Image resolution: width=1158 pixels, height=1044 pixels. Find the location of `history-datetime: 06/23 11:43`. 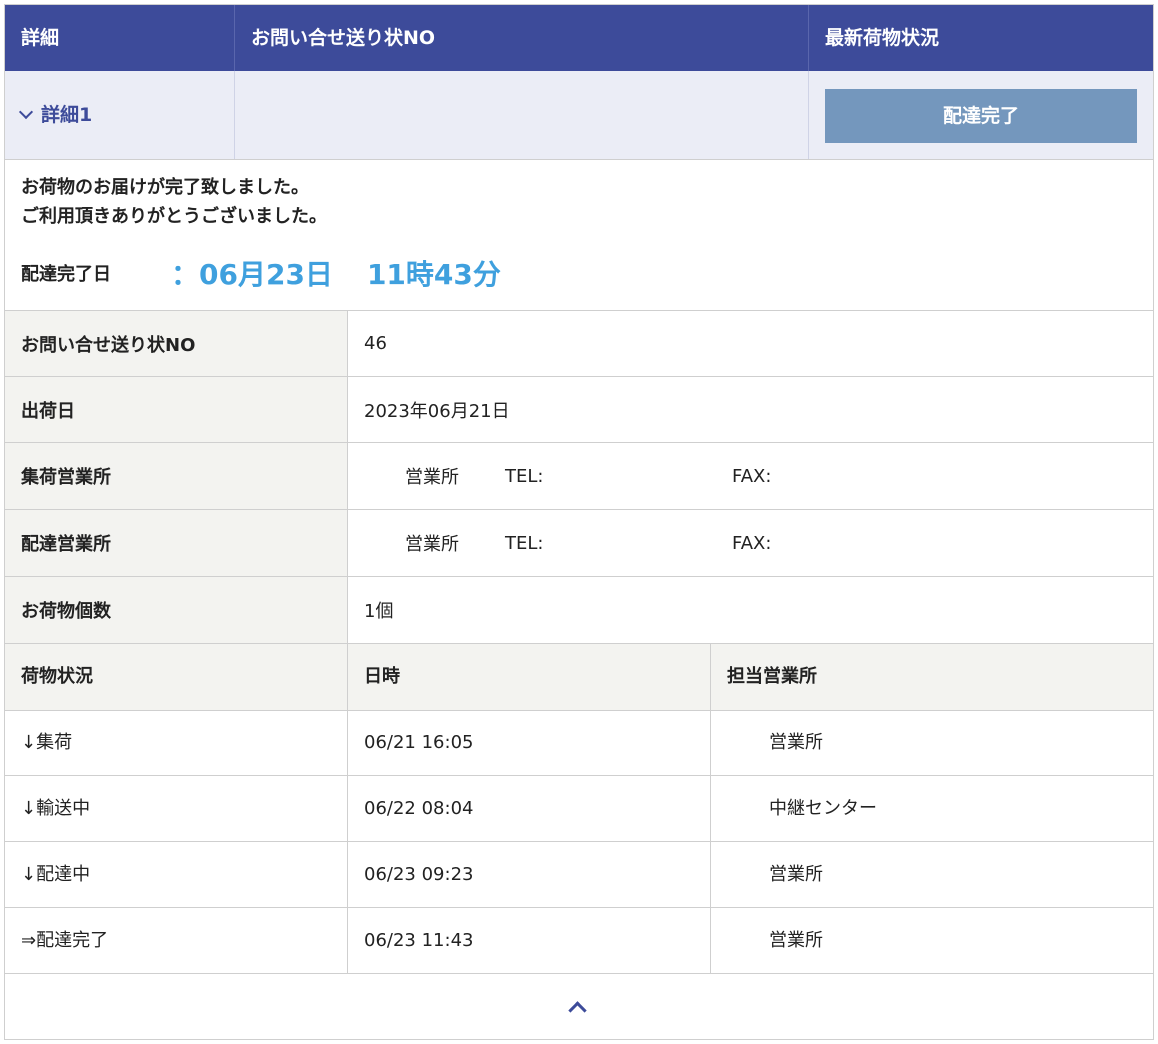

history-datetime: 06/23 11:43 is located at coordinates (529, 940).